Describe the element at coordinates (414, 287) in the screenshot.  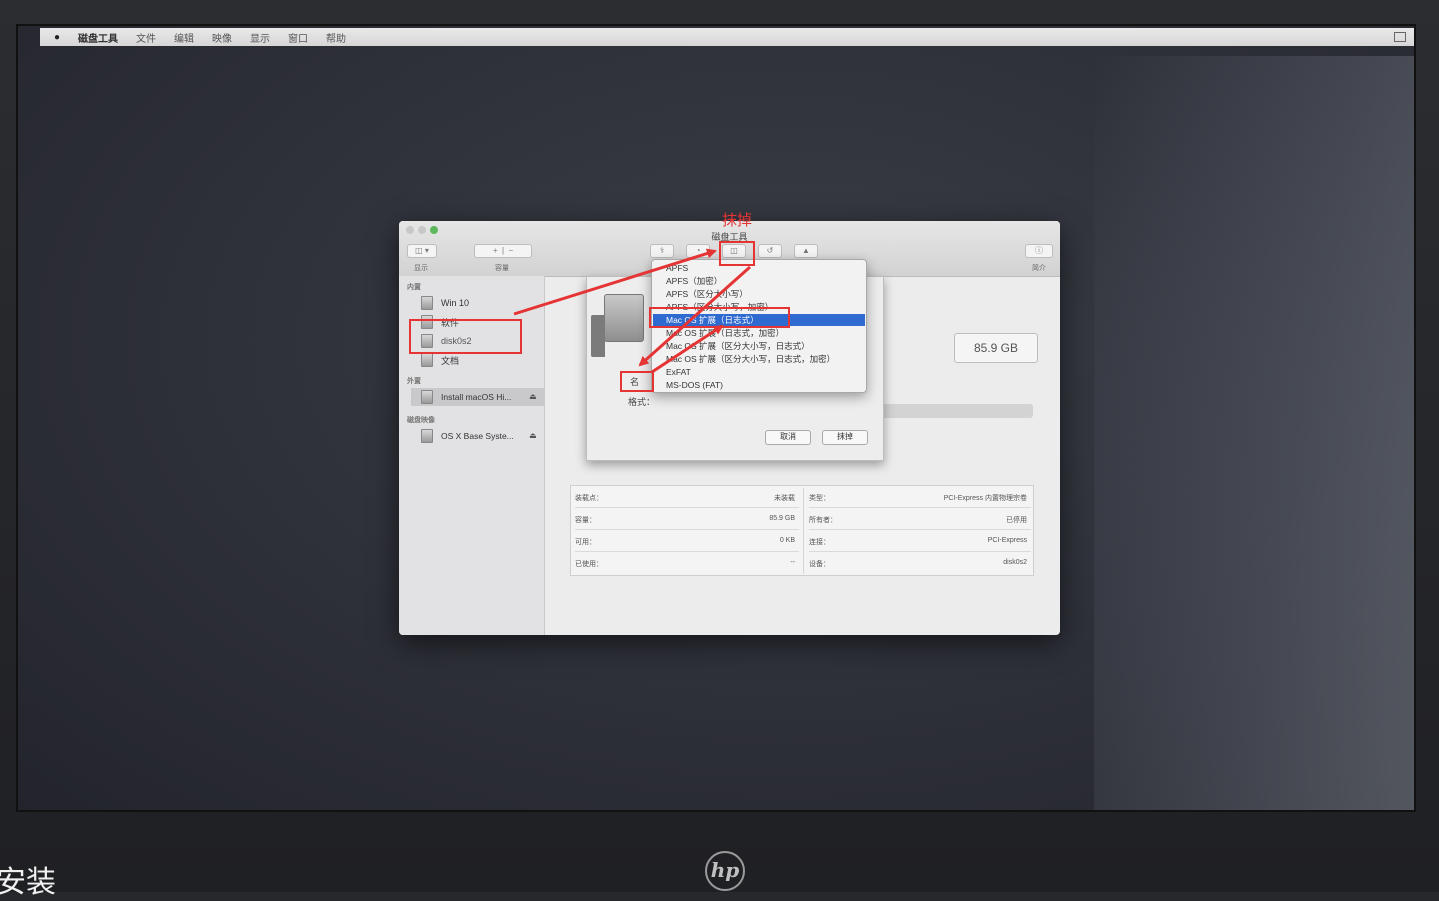
I see `sidebar-header-internal: 内置` at that location.